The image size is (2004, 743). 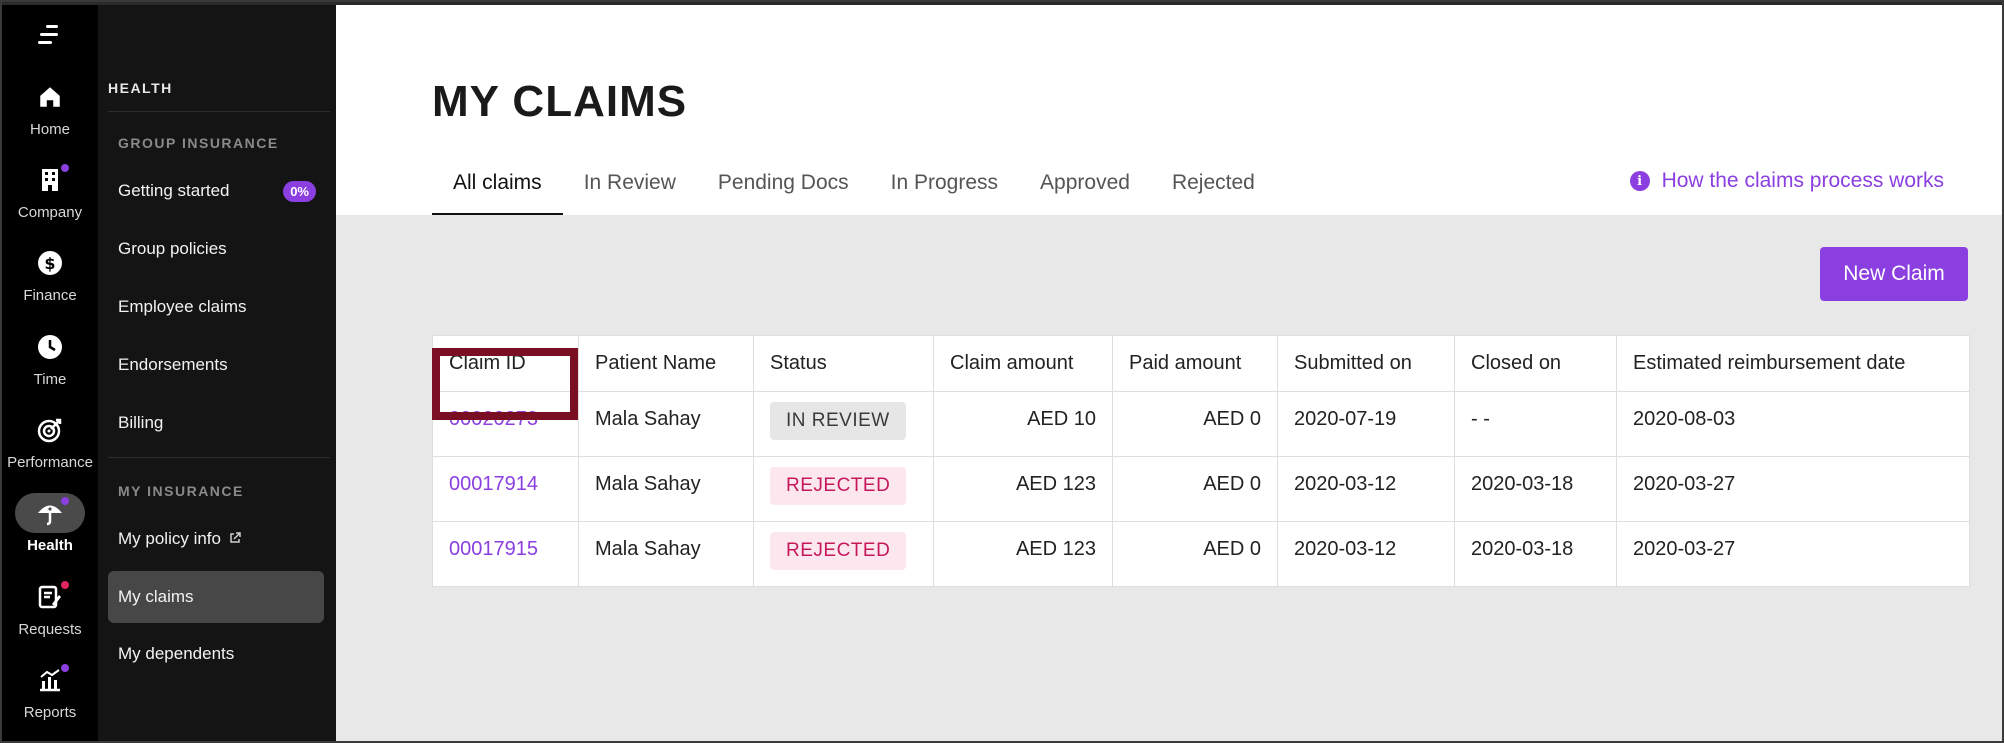 I want to click on sidebar-item-label: Employee claims, so click(x=182, y=306).